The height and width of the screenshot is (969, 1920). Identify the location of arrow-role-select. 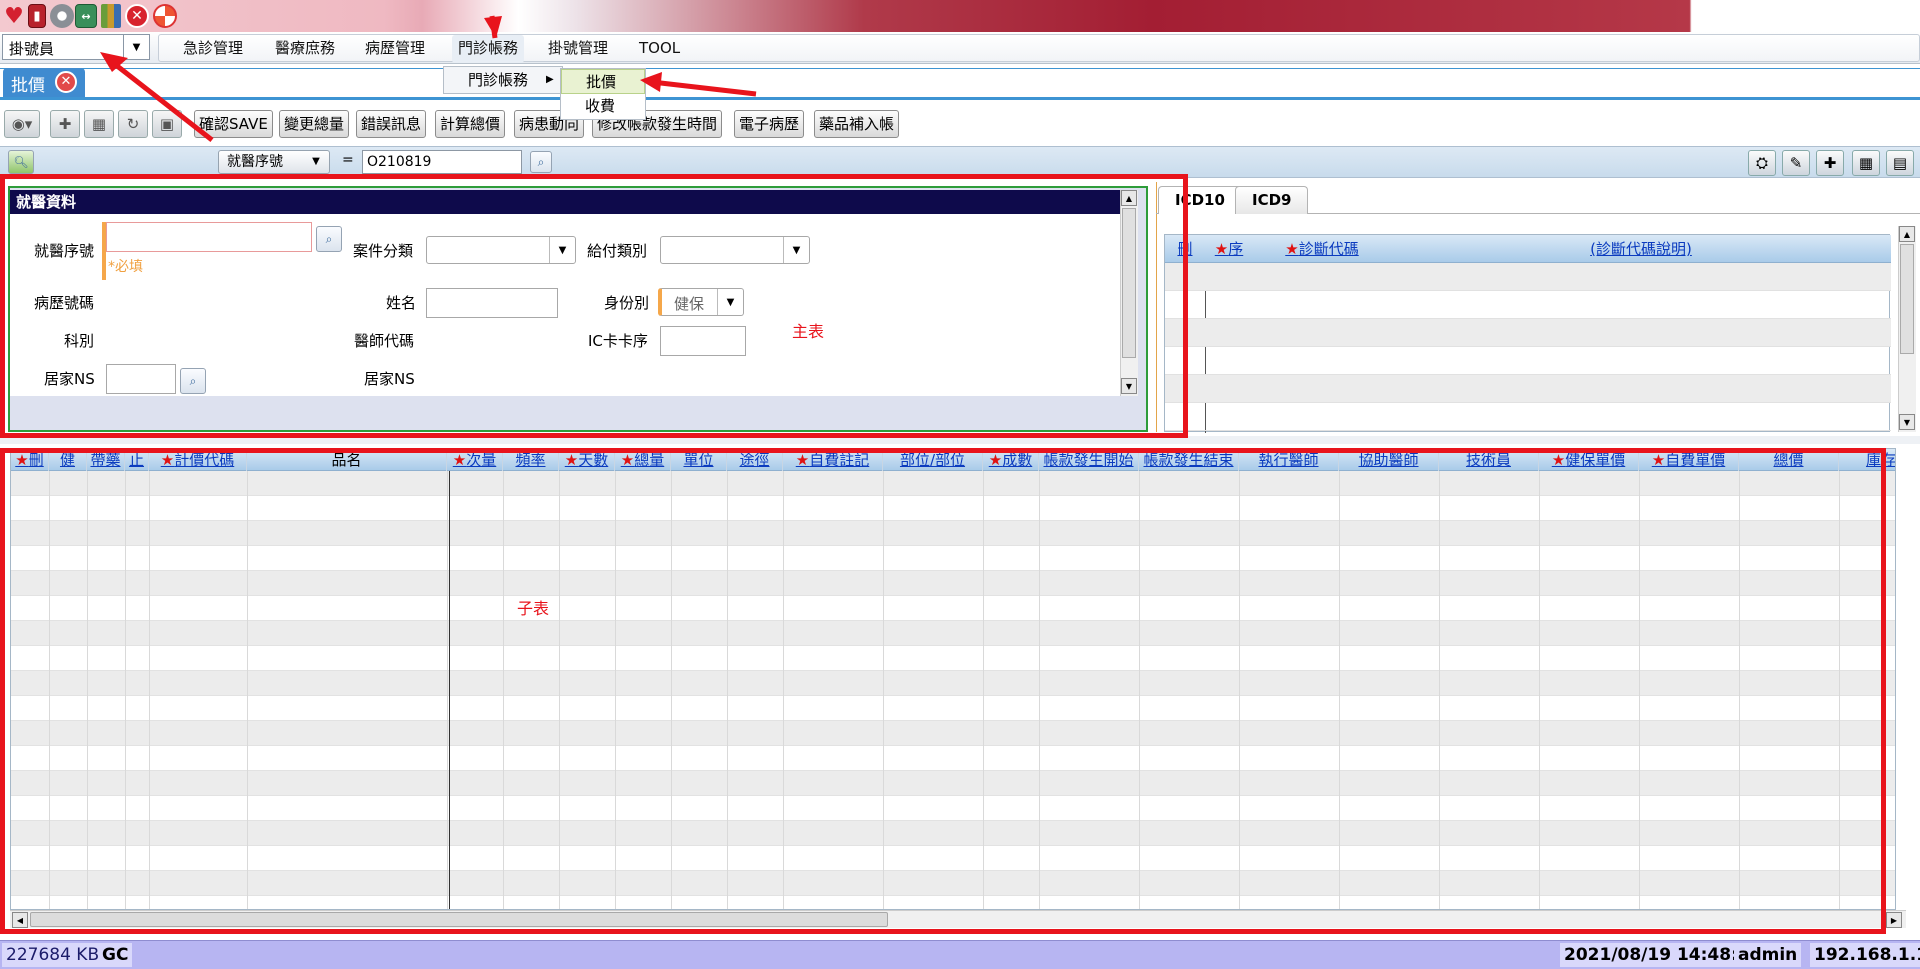
(162, 101).